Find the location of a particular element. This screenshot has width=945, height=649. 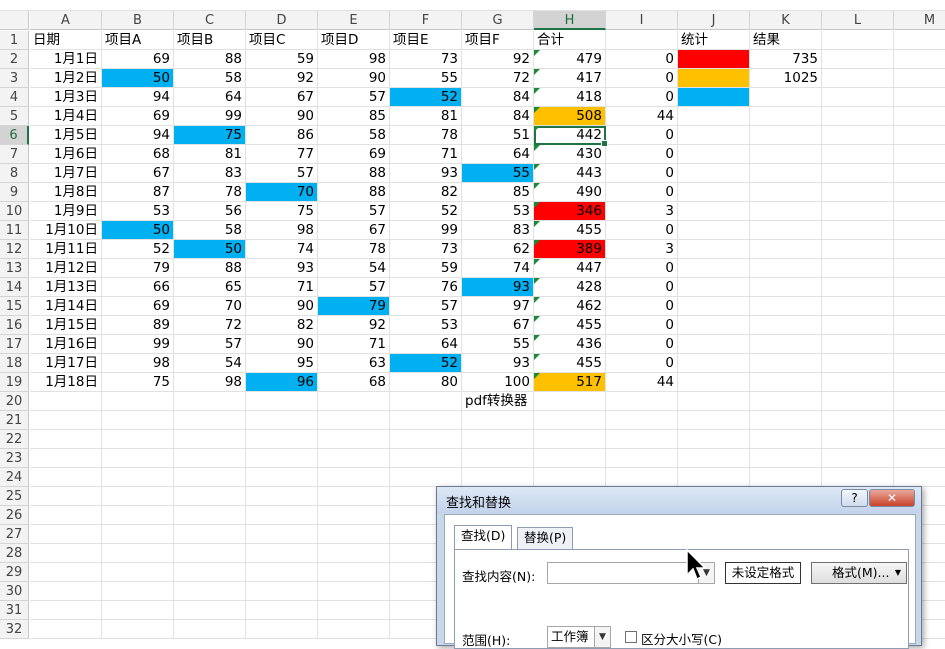

value-cell-h: 436 is located at coordinates (570, 344).